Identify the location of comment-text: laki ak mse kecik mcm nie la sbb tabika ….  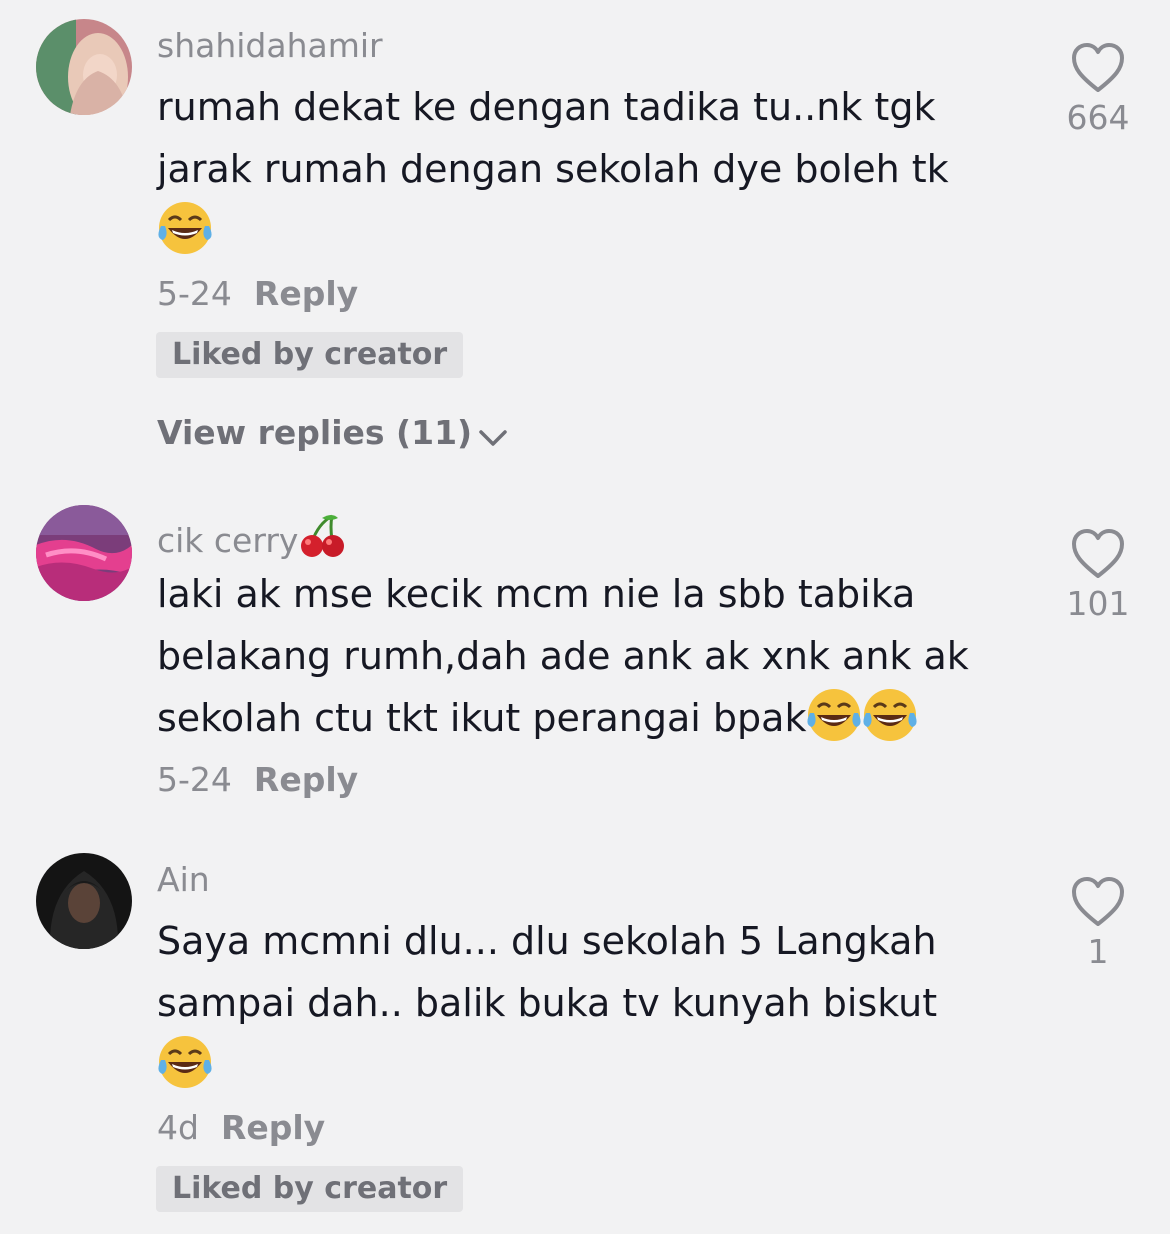
(582, 656).